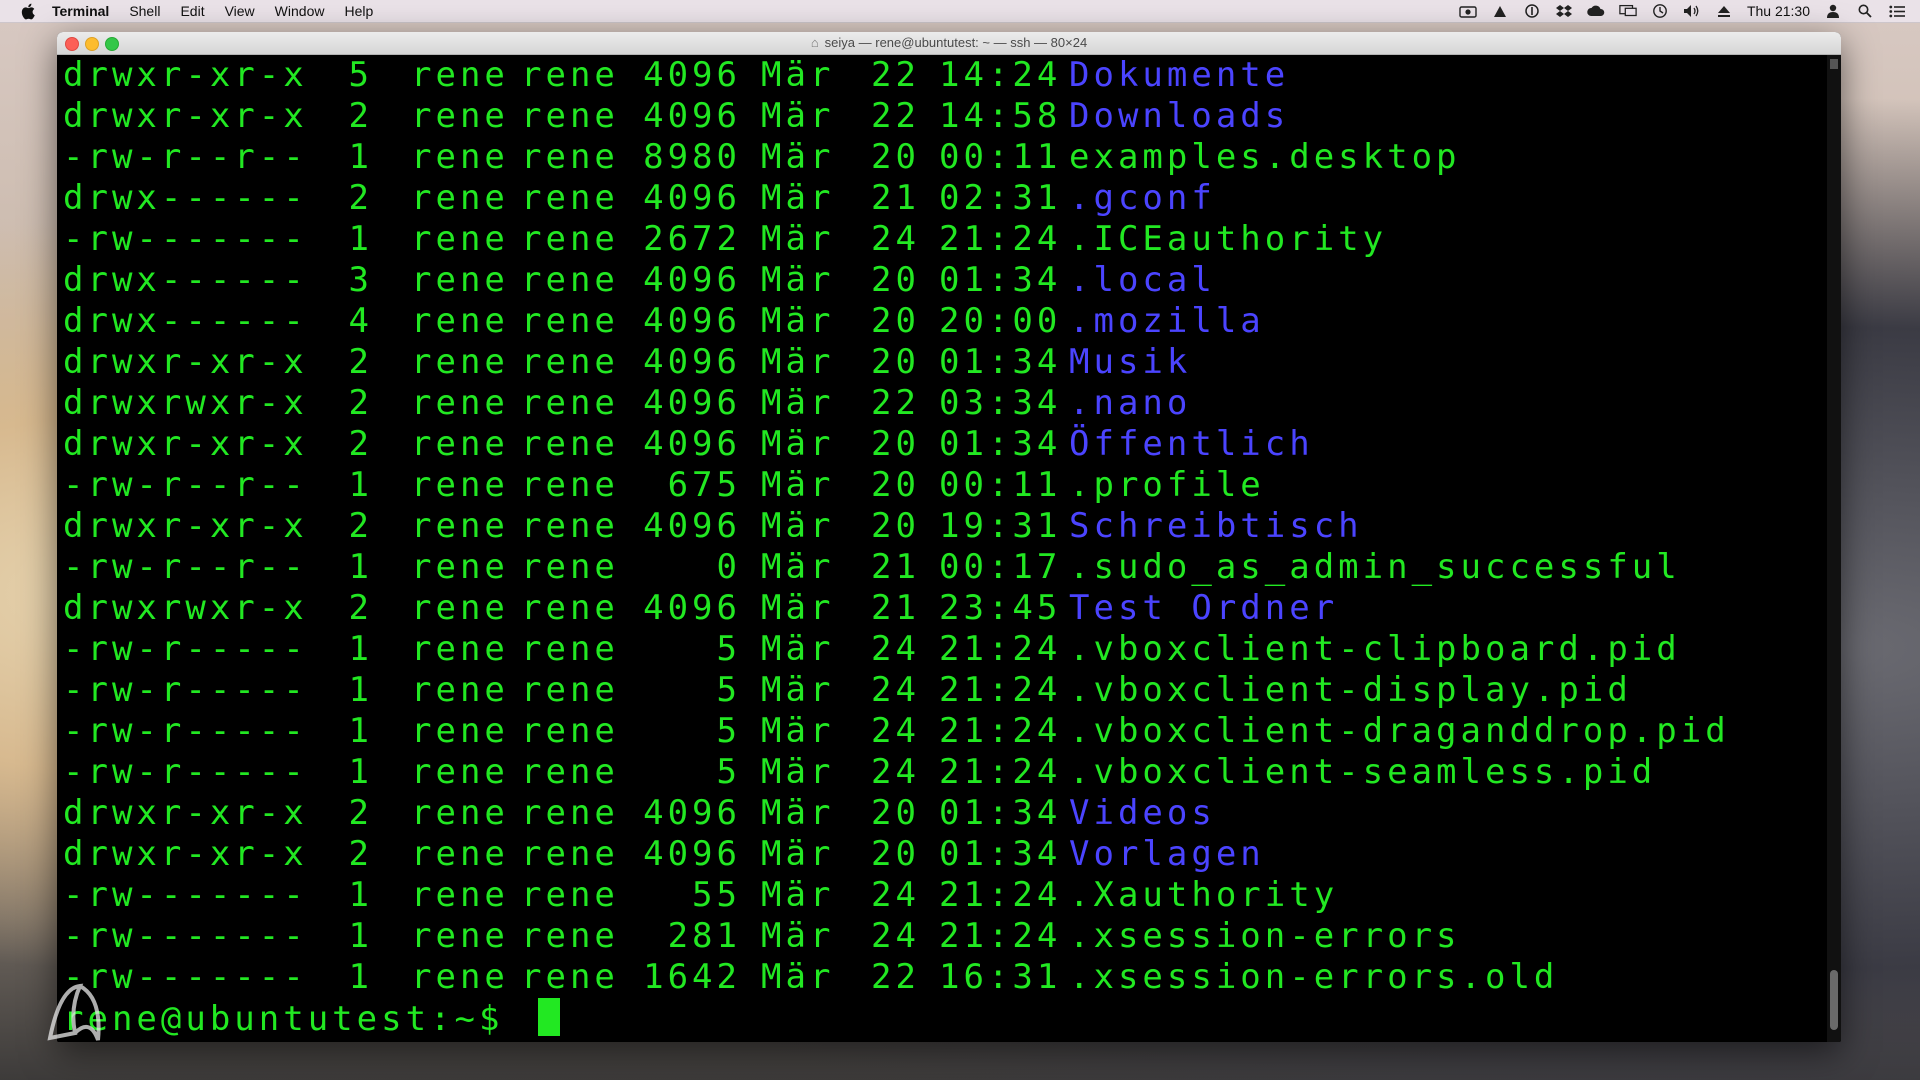 The width and height of the screenshot is (1920, 1080). Describe the element at coordinates (192, 11) in the screenshot. I see `menu-edit: Edit` at that location.